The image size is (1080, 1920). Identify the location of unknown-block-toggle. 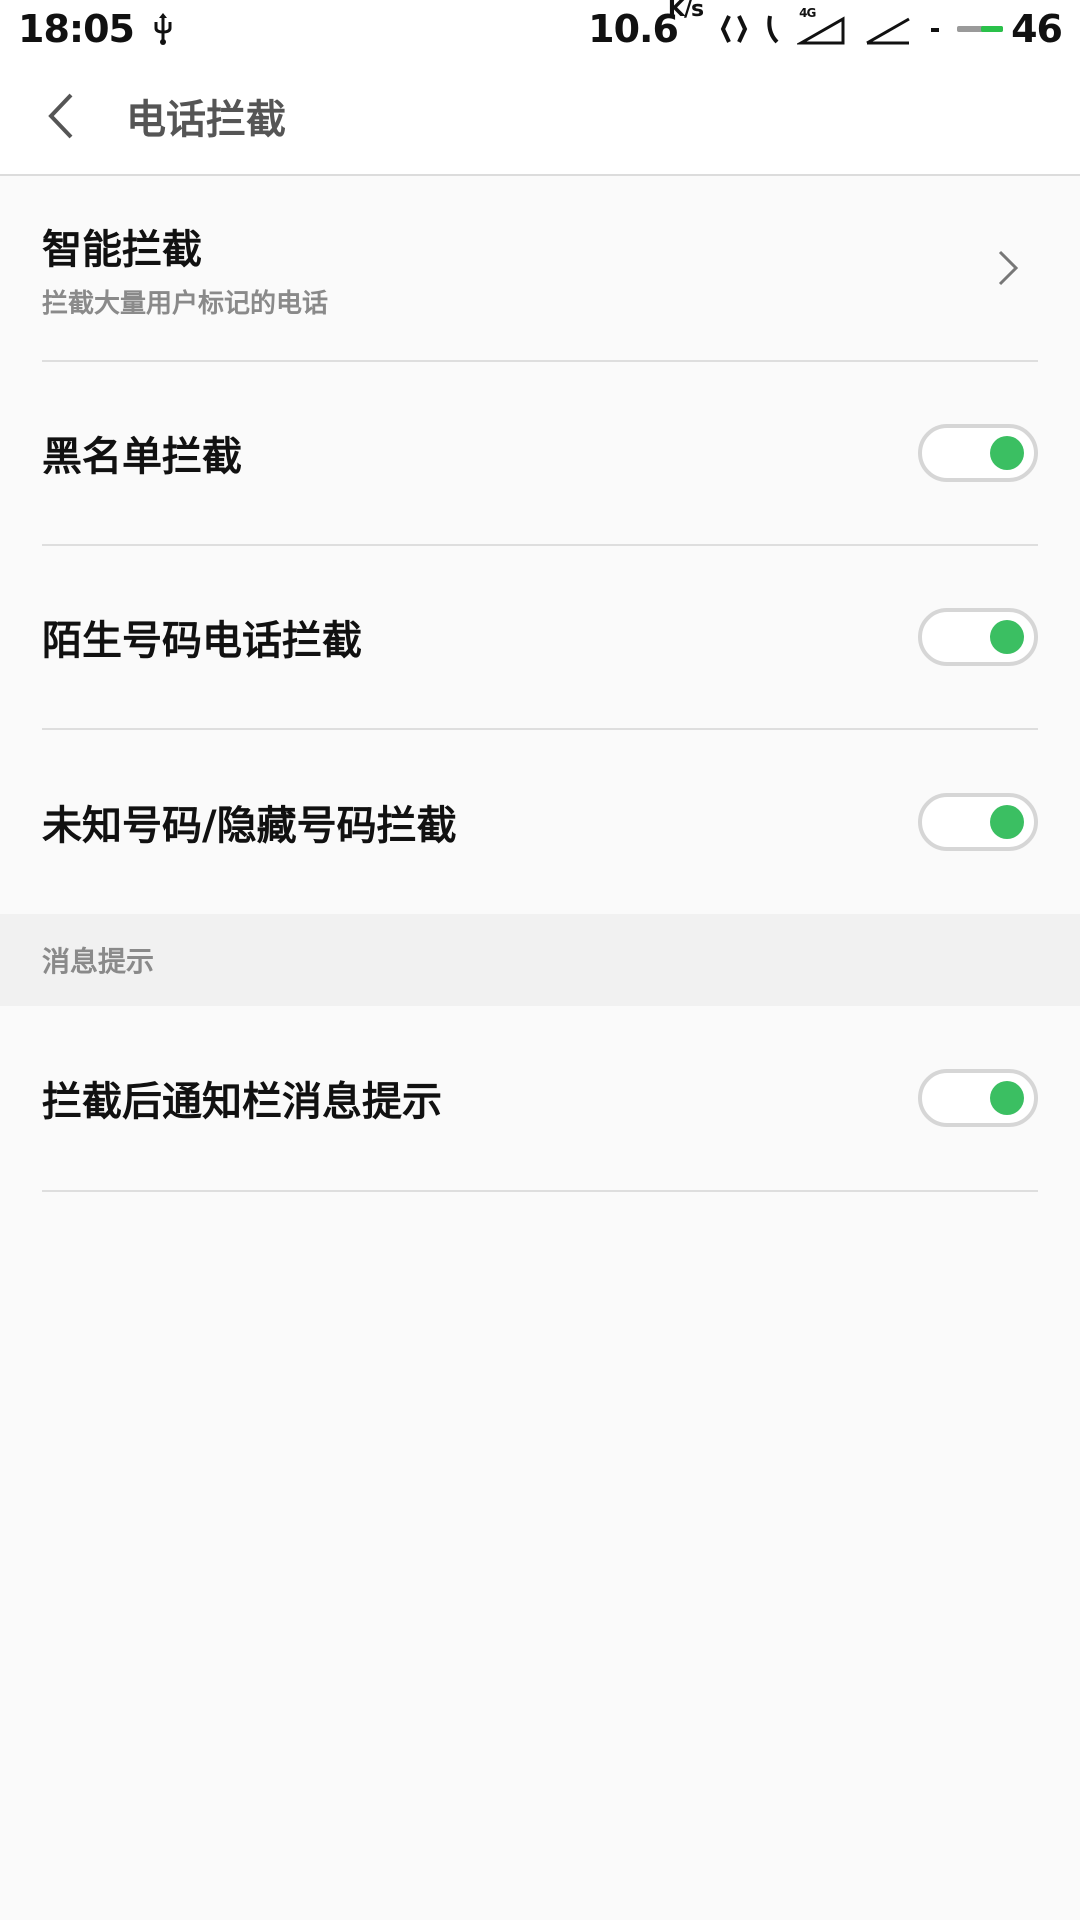
(978, 822).